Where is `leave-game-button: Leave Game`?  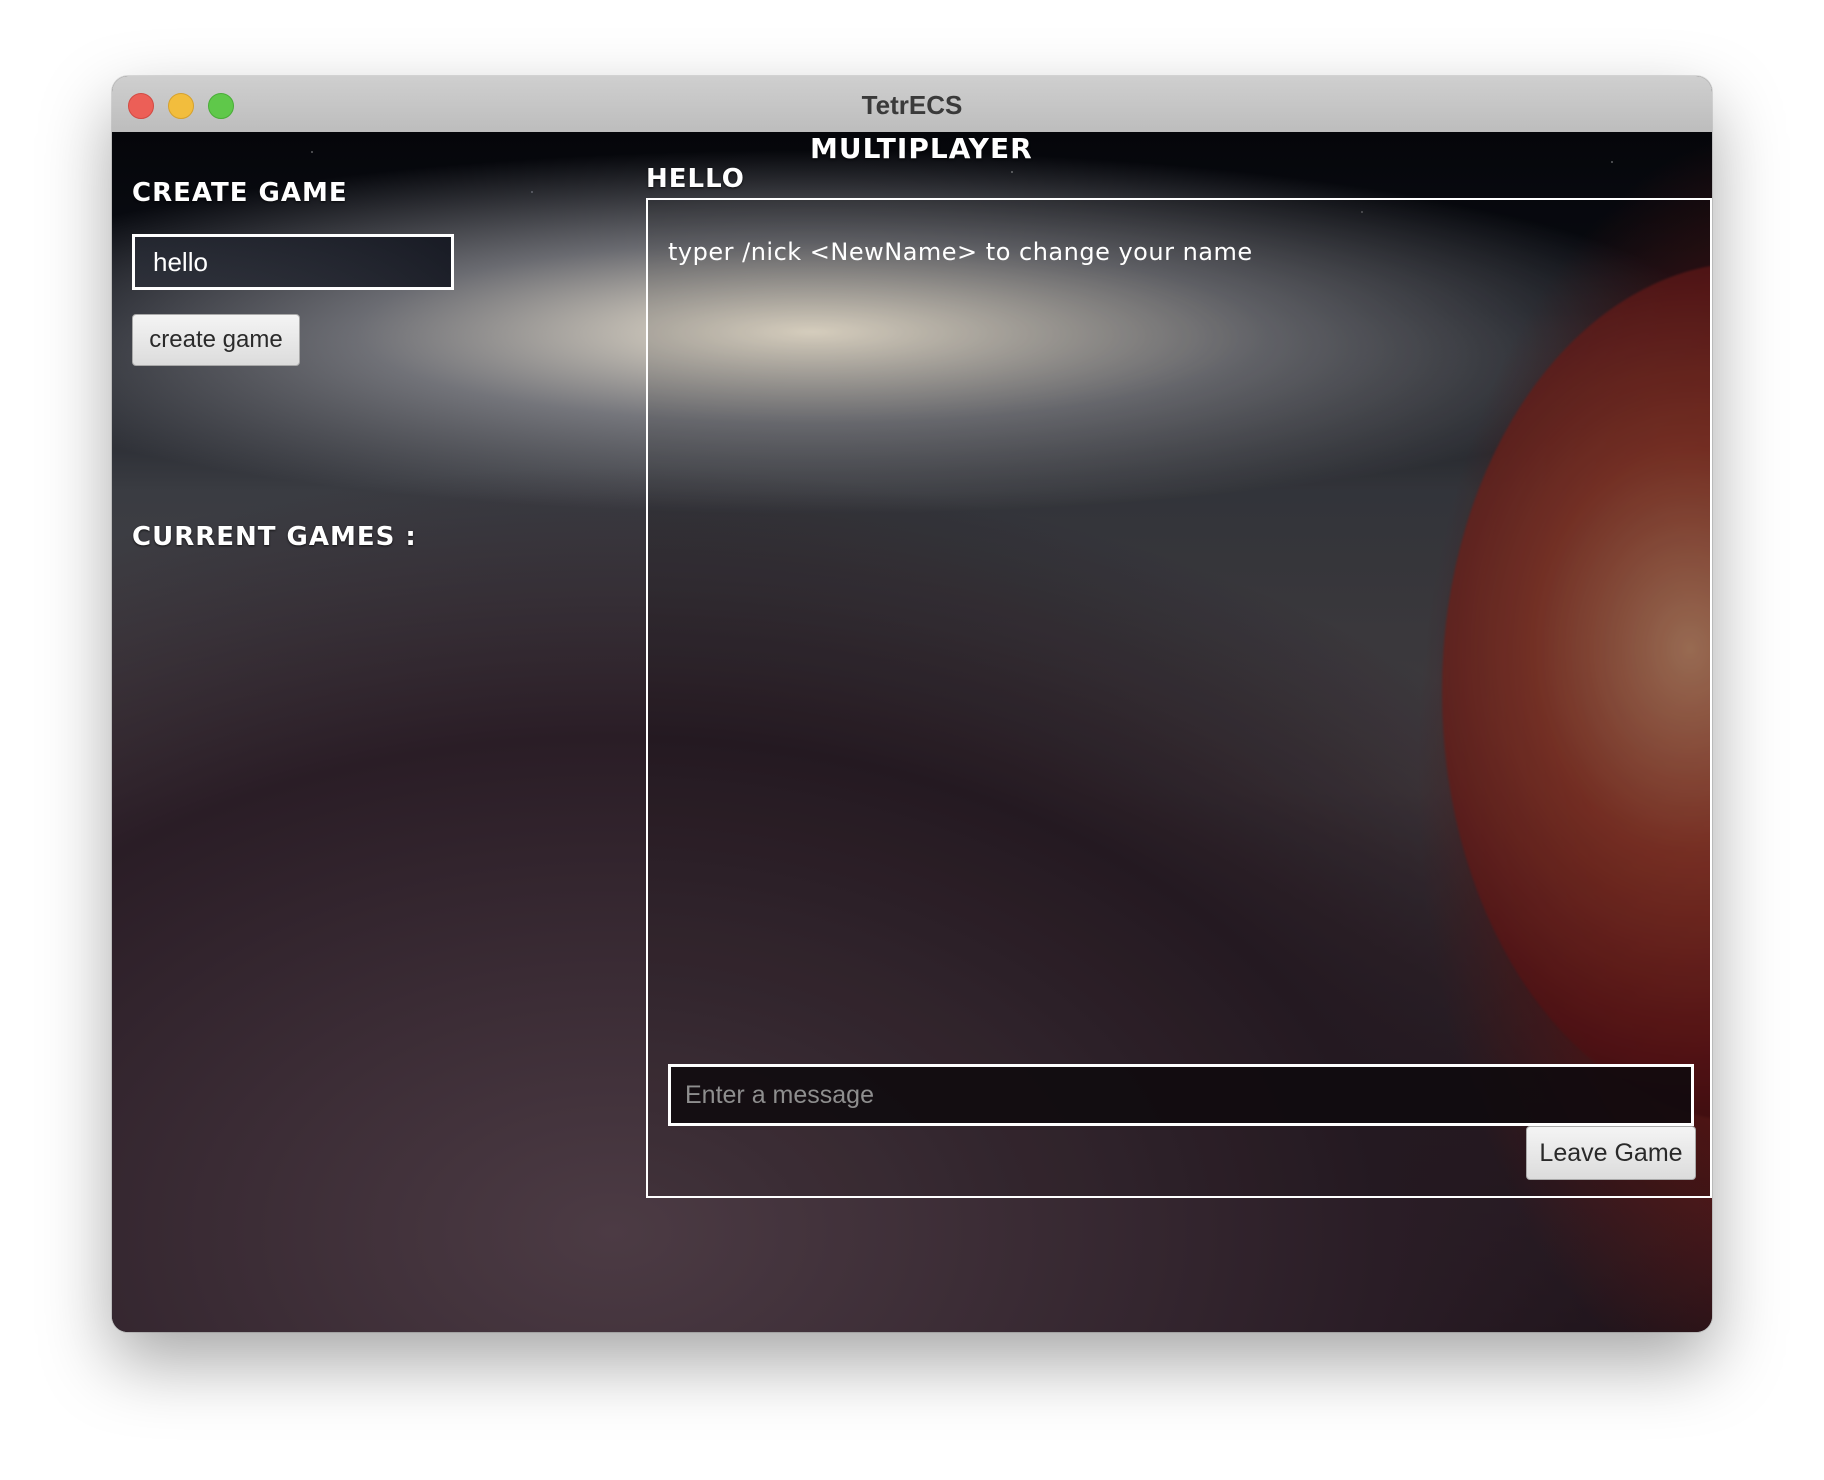
leave-game-button: Leave Game is located at coordinates (1611, 1153).